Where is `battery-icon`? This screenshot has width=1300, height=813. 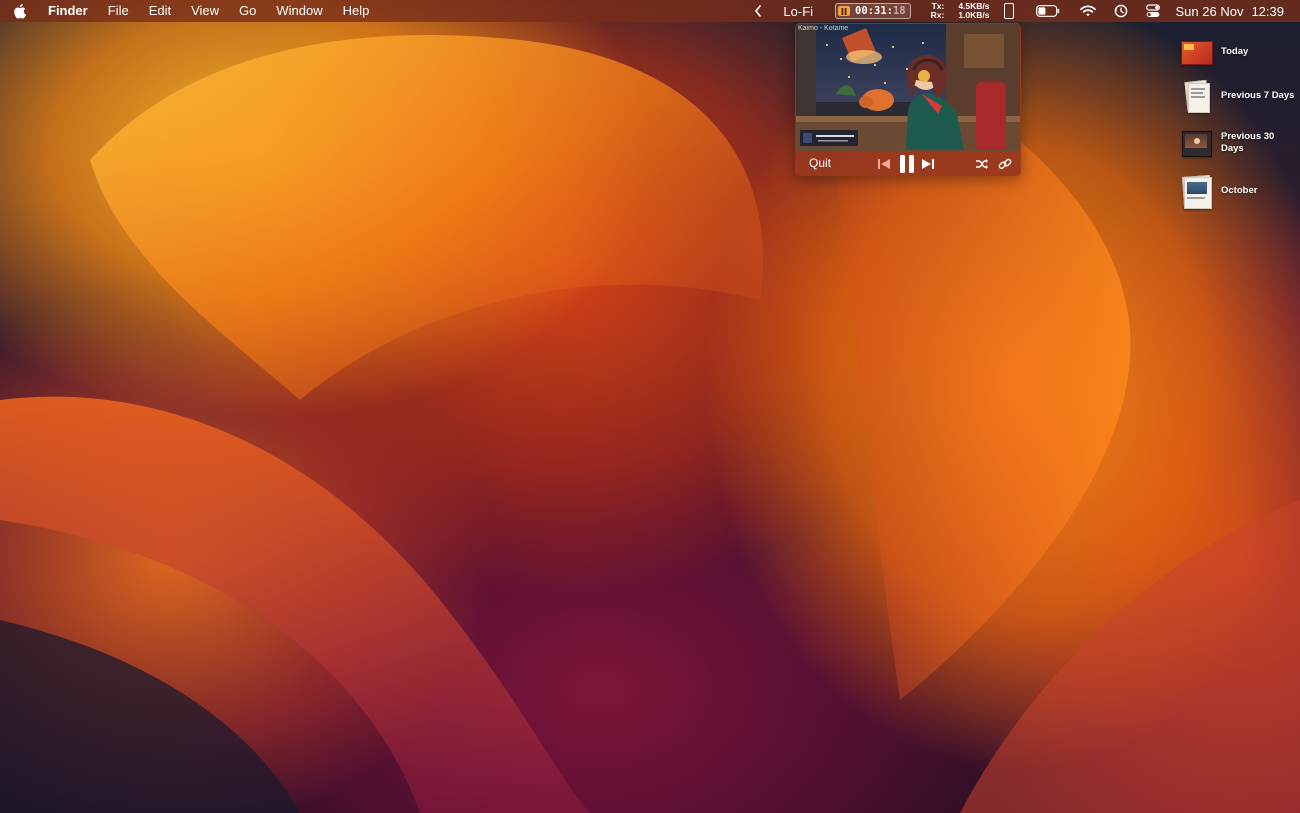 battery-icon is located at coordinates (1047, 11).